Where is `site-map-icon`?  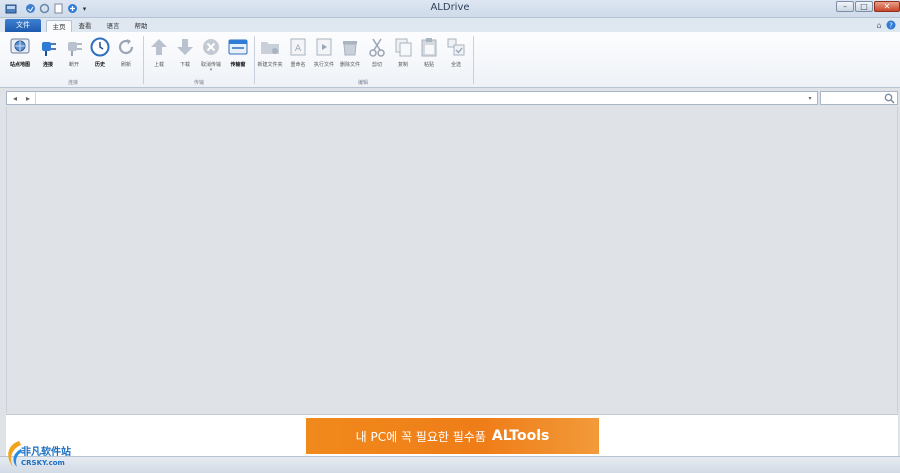
site-map-icon is located at coordinates (20, 47).